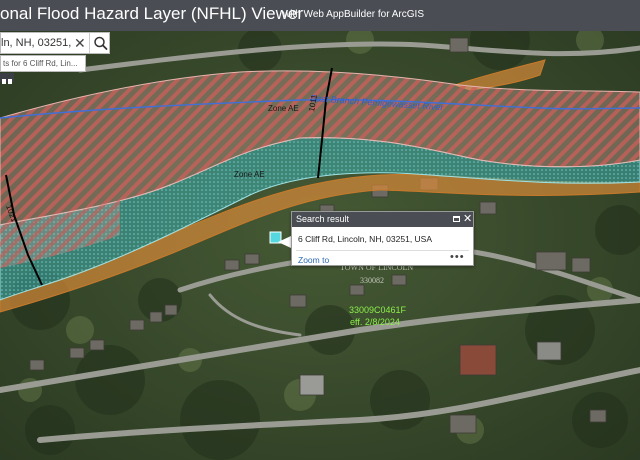  Describe the element at coordinates (382, 250) in the screenshot. I see `popup-divider` at that location.